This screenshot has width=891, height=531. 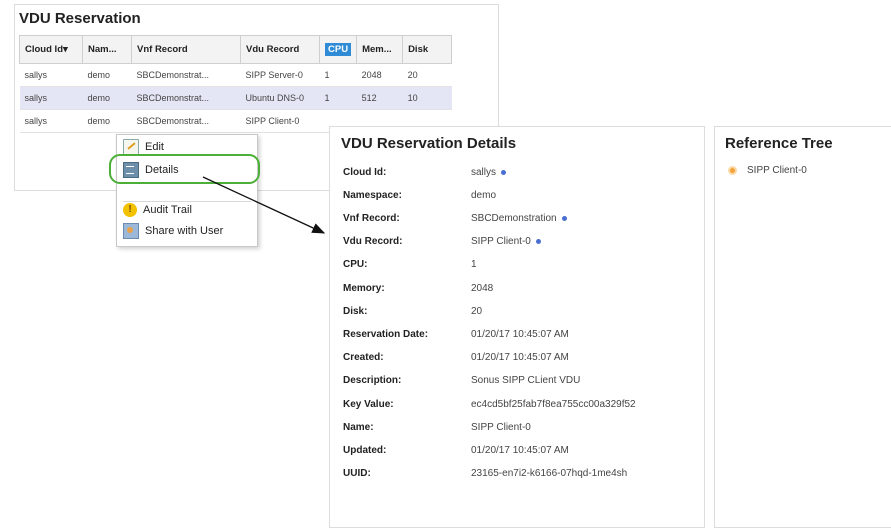 What do you see at coordinates (419, 195) in the screenshot?
I see `detail-row: Namespace: demo` at bounding box center [419, 195].